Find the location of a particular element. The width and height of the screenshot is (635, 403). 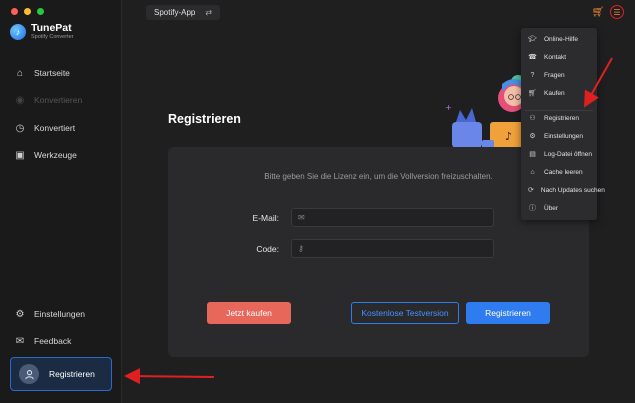

app-logo: ♪ TunePat Spotify Converter is located at coordinates (42, 32).